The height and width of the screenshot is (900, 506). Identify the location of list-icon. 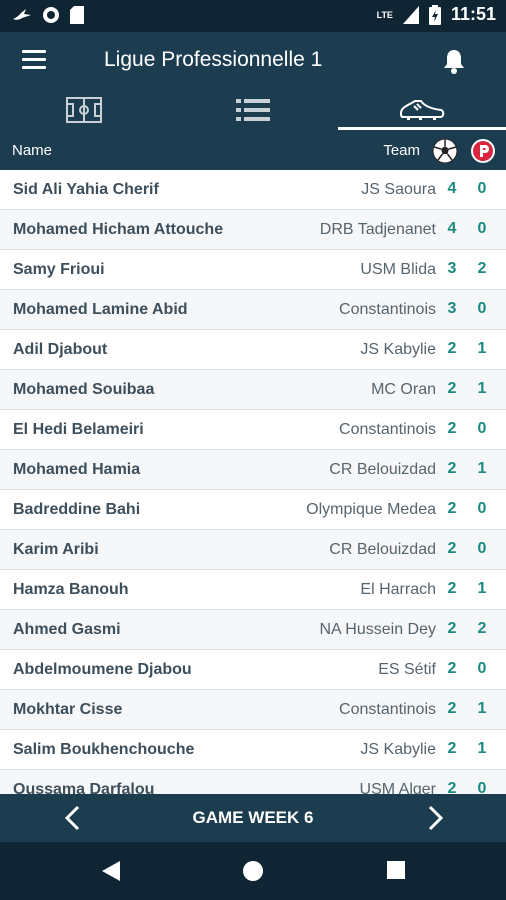
(253, 110).